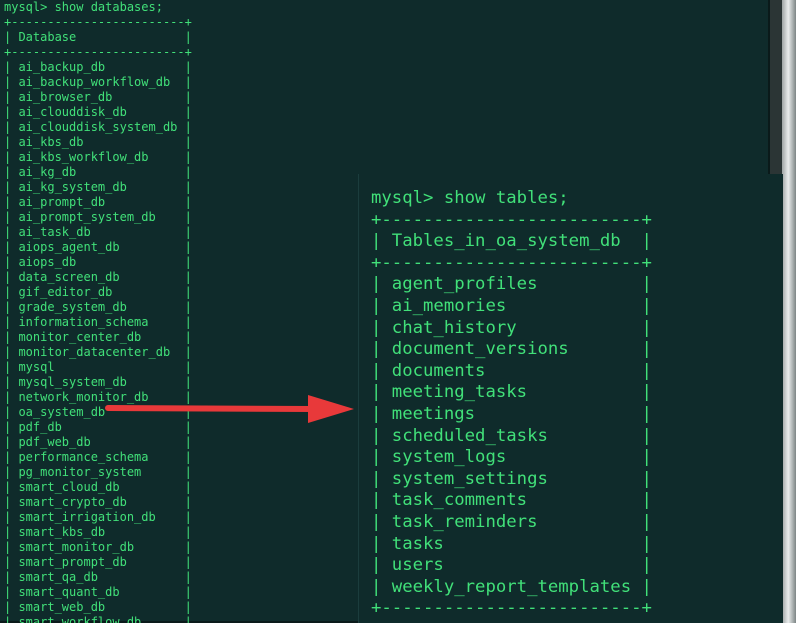 The image size is (796, 623). I want to click on database-row: | aiops_agent_db |, so click(98, 247).